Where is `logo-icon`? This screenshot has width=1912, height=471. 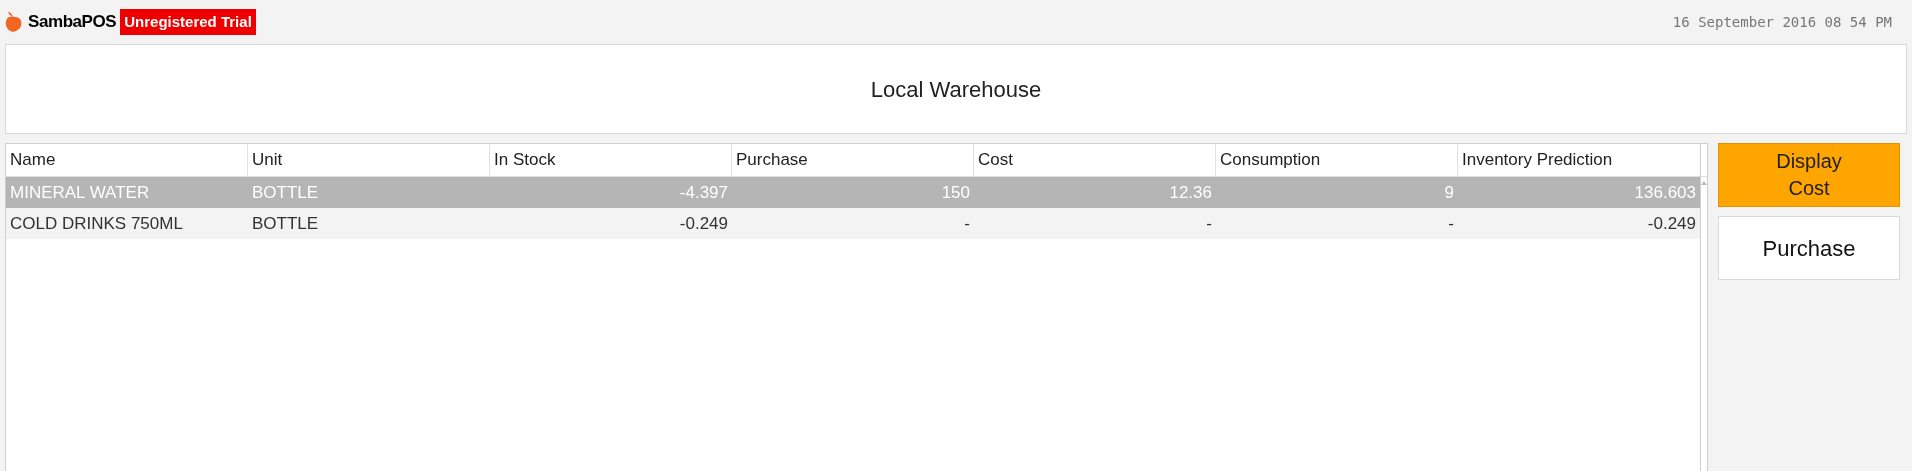
logo-icon is located at coordinates (14, 22).